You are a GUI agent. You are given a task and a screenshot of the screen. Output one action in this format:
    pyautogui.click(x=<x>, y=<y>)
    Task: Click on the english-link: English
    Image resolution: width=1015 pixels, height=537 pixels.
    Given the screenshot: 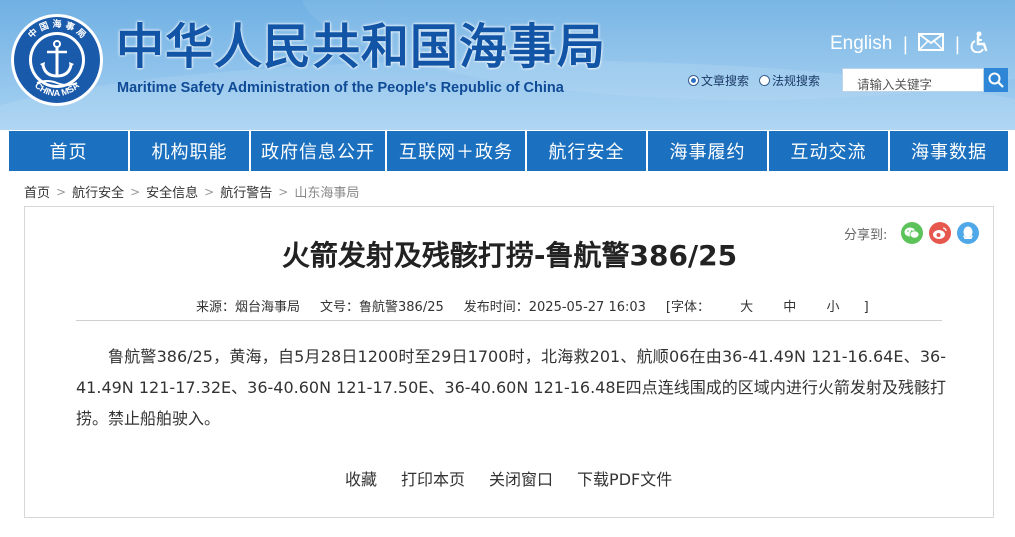 What is the action you would take?
    pyautogui.click(x=861, y=44)
    